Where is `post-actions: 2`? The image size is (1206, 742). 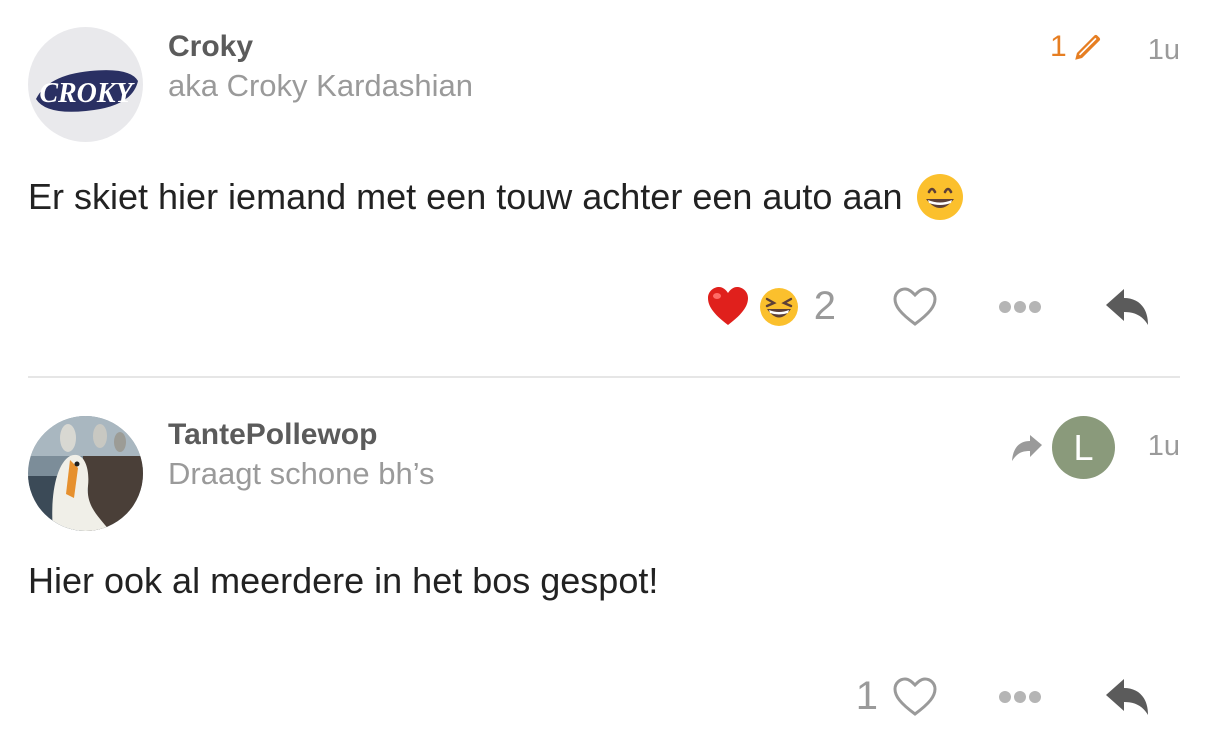 post-actions: 2 is located at coordinates (928, 306).